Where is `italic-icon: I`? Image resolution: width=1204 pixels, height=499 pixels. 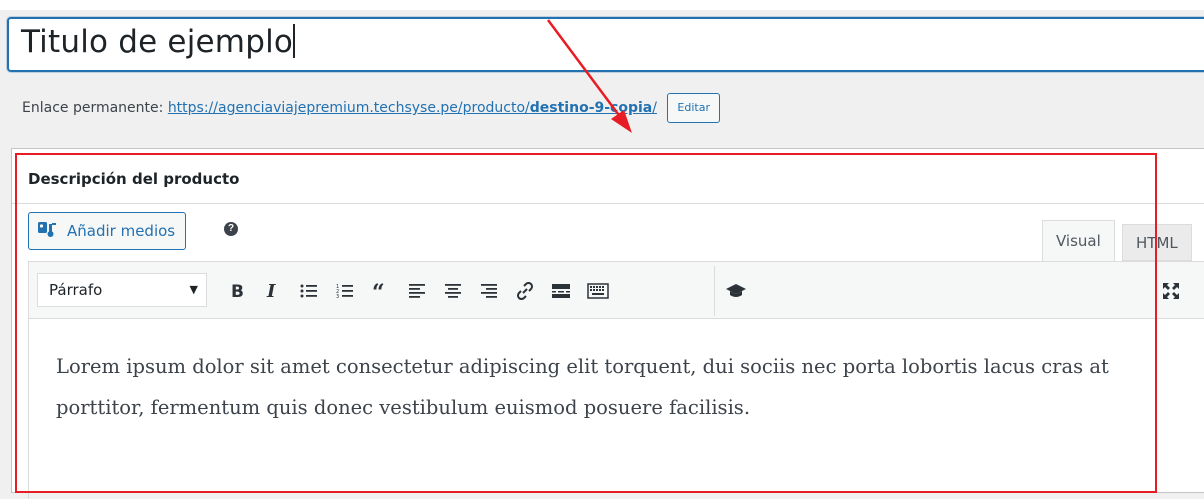
italic-icon: I is located at coordinates (273, 291).